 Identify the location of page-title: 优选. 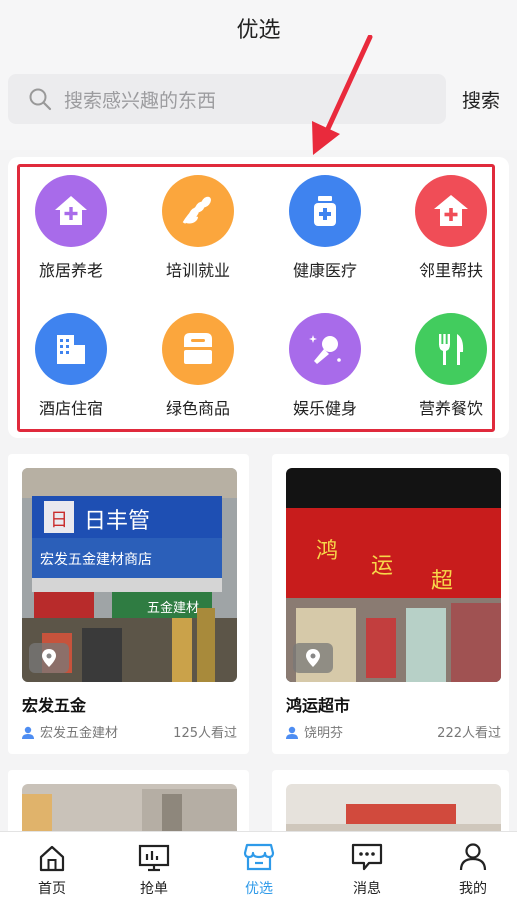
(258, 30).